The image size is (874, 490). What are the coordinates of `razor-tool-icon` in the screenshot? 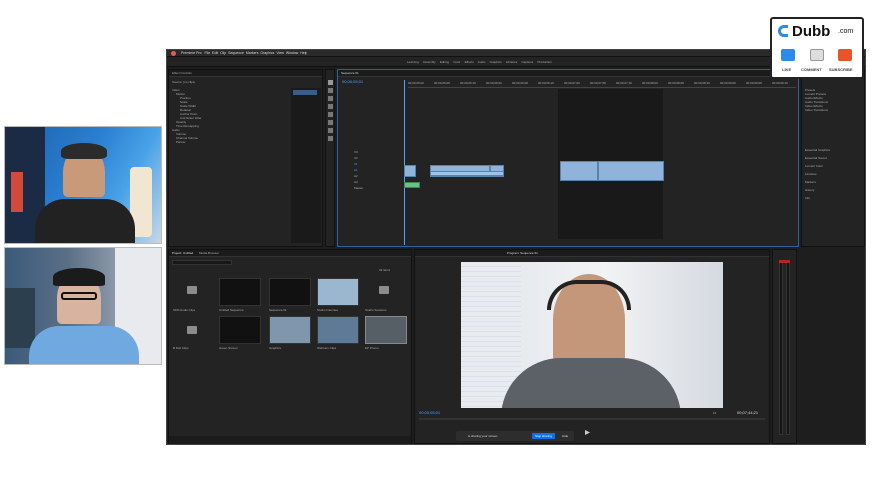 It's located at (330, 106).